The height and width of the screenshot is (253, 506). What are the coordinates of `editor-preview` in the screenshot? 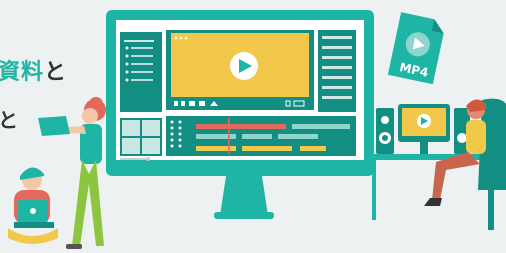 It's located at (240, 70).